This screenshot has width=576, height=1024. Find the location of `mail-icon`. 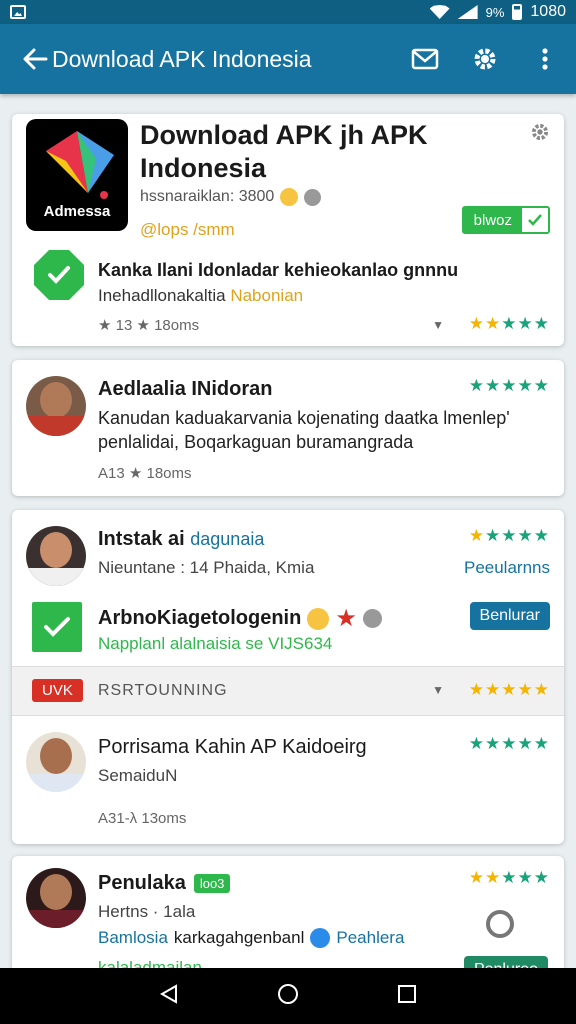

mail-icon is located at coordinates (425, 59).